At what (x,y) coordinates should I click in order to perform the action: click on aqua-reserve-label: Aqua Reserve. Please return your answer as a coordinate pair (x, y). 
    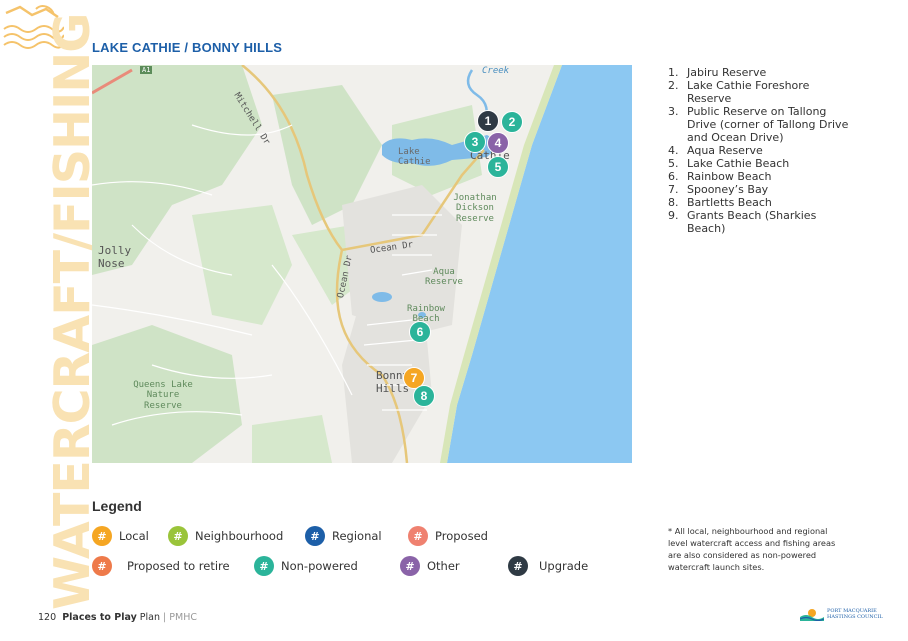
    Looking at the image, I should click on (444, 277).